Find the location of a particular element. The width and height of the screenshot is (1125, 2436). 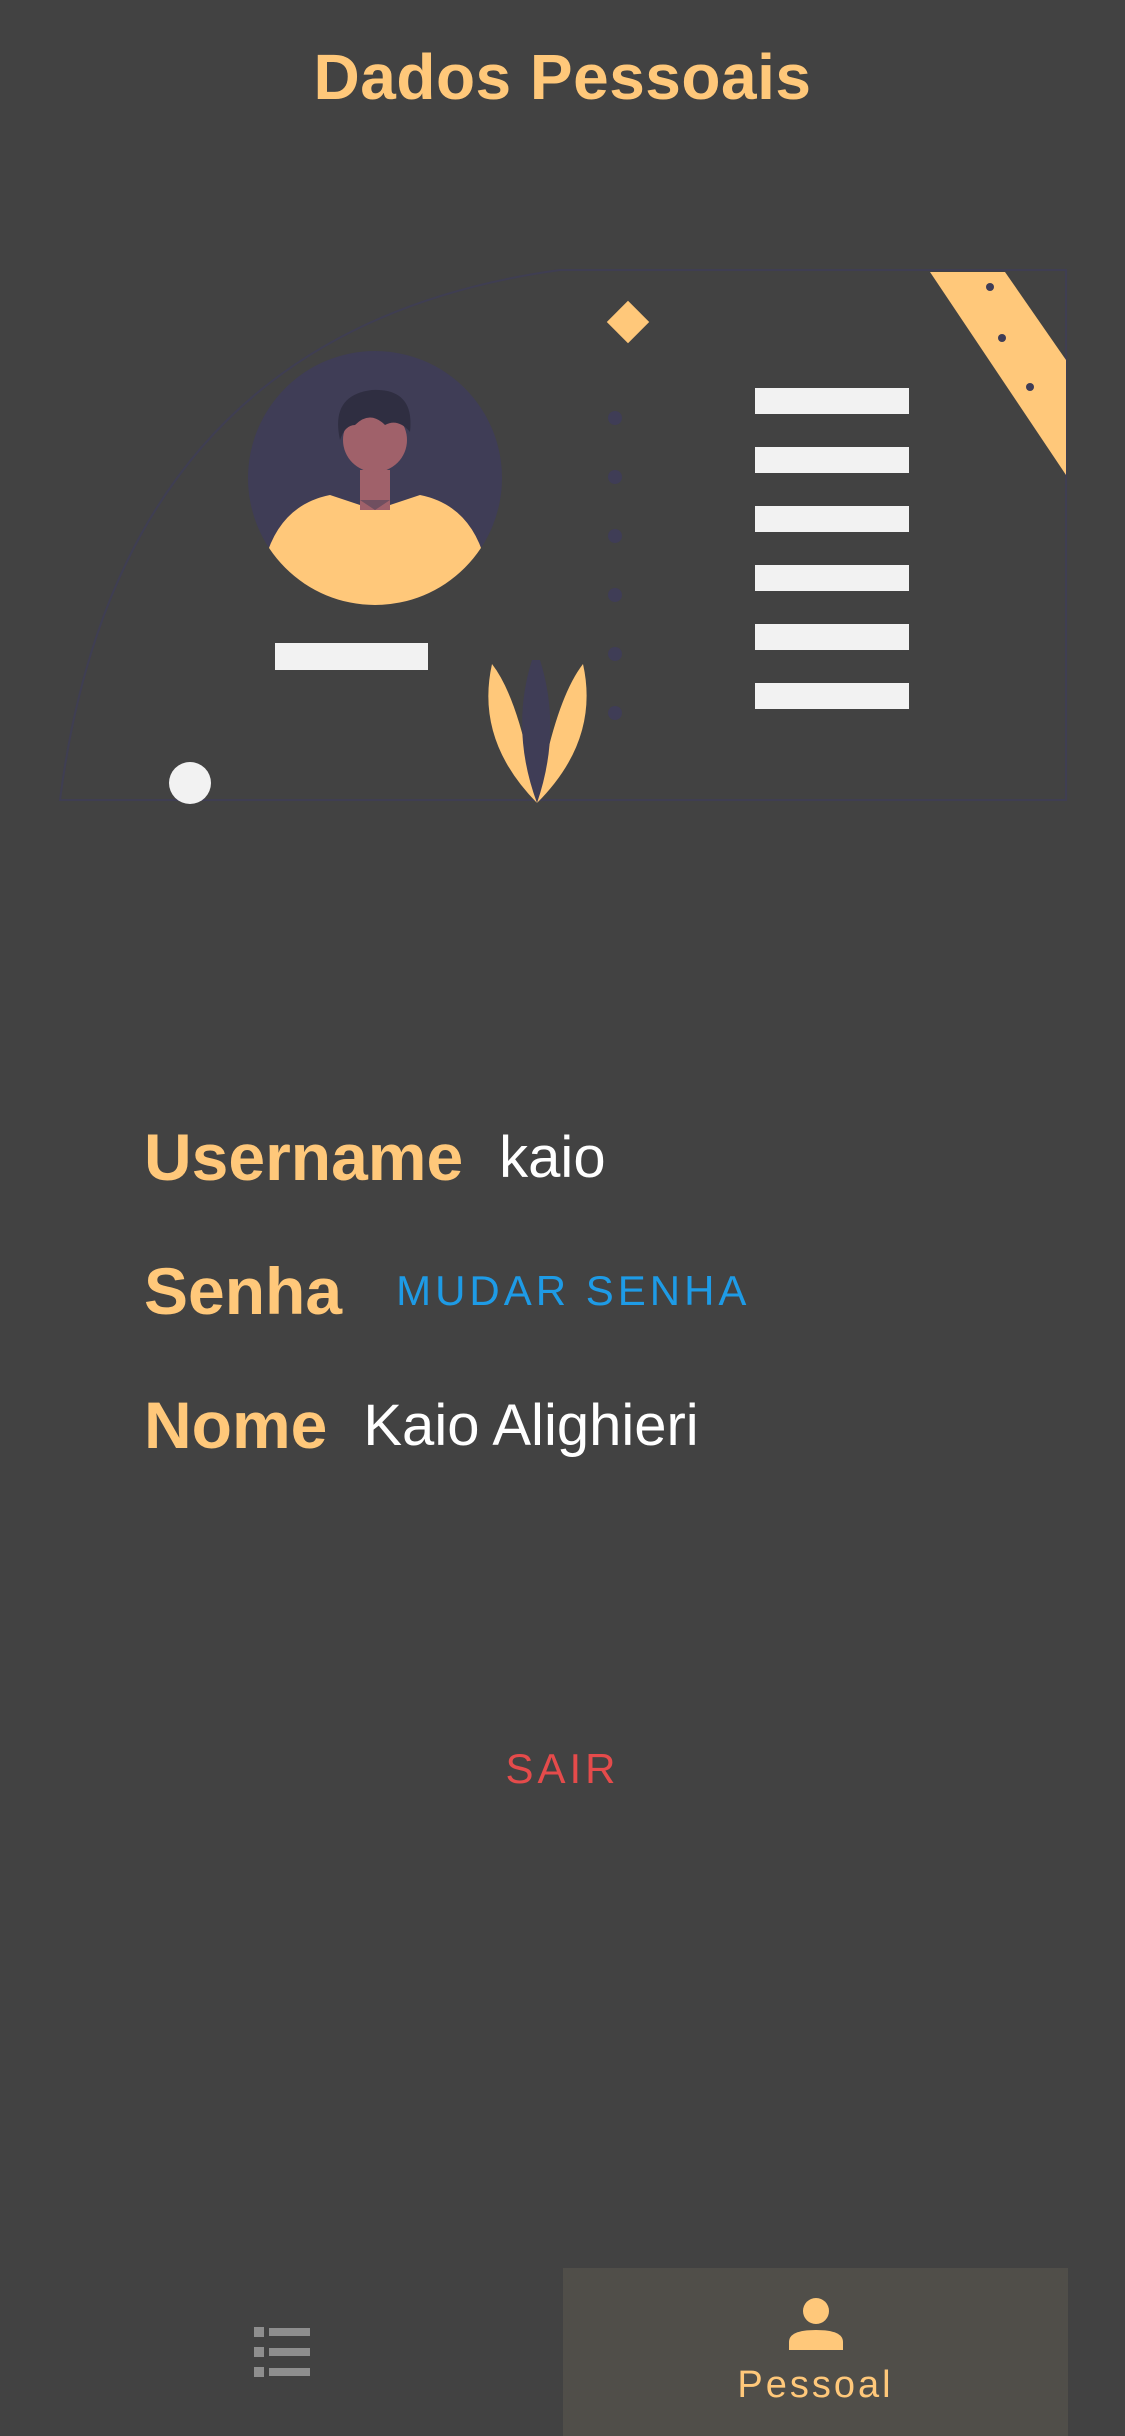

page-title: Dados Pessoais is located at coordinates (562, 77).